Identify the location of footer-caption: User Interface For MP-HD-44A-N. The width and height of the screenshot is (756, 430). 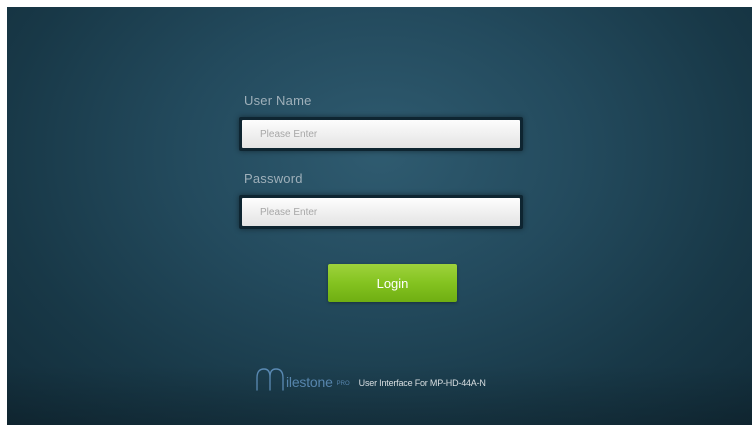
(422, 383).